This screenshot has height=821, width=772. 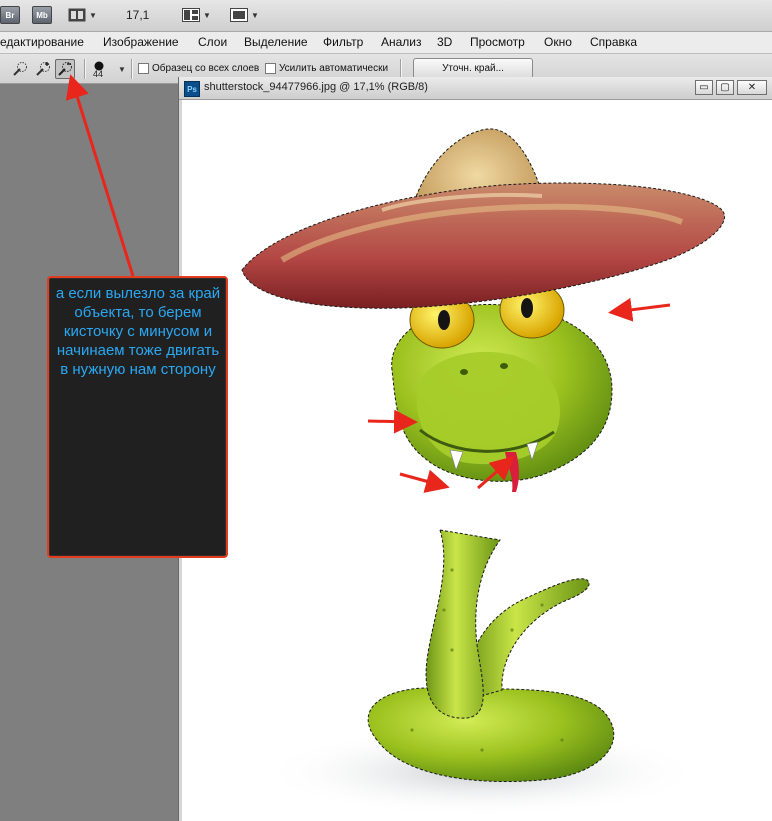 What do you see at coordinates (401, 42) in the screenshot?
I see `menu-analysis: Анализ` at bounding box center [401, 42].